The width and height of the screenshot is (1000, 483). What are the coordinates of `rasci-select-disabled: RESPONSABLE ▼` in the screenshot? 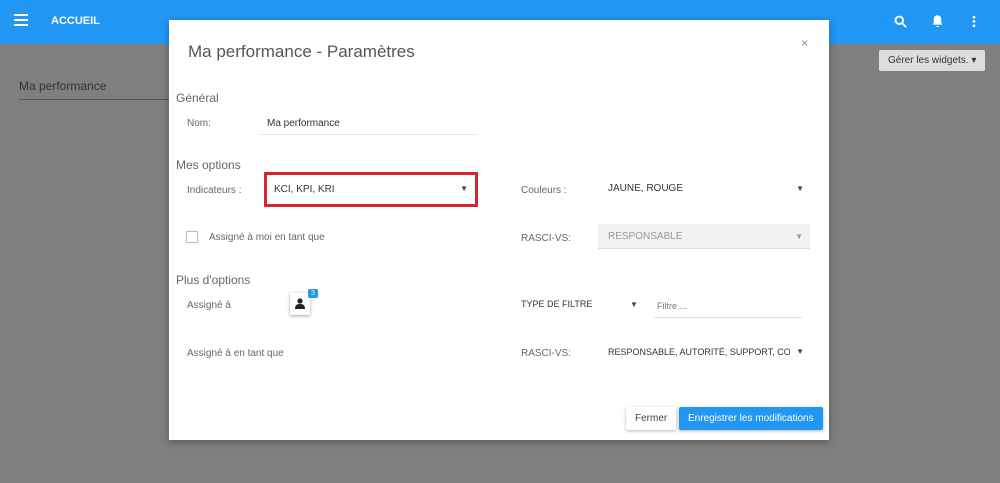 It's located at (704, 236).